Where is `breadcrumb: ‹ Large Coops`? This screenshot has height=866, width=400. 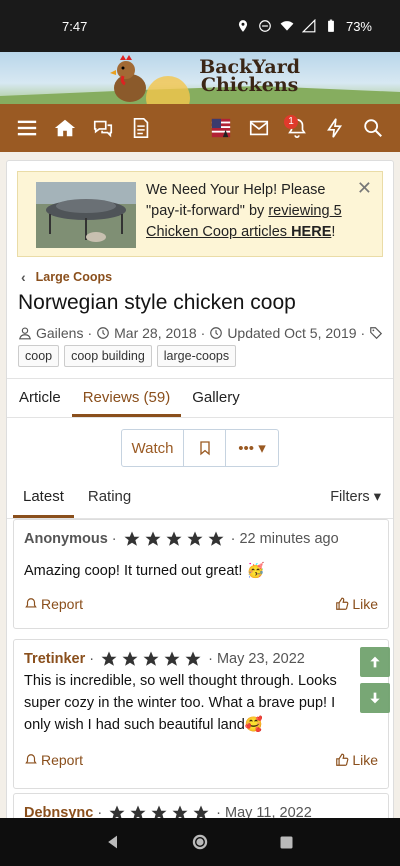
breadcrumb: ‹ Large Coops is located at coordinates (66, 277).